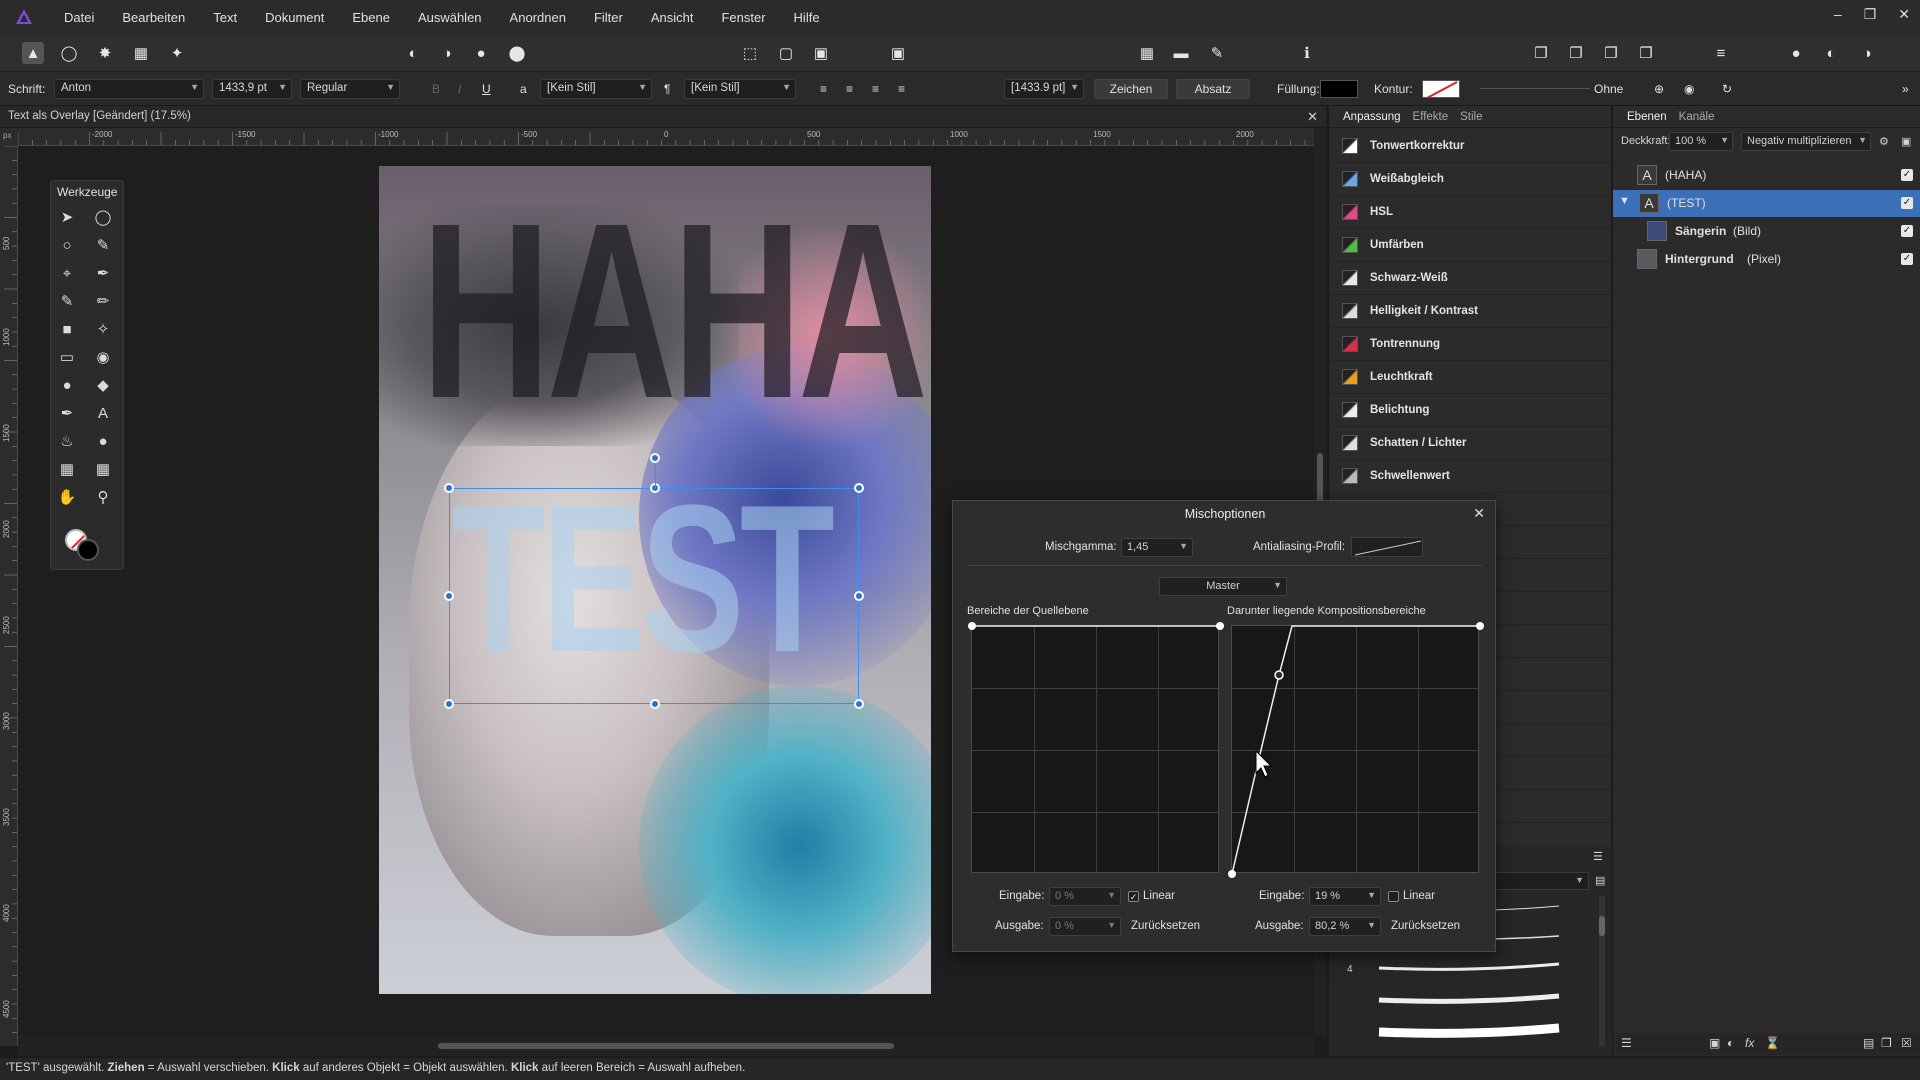 The width and height of the screenshot is (1920, 1080). I want to click on handle-bottom-right, so click(859, 704).